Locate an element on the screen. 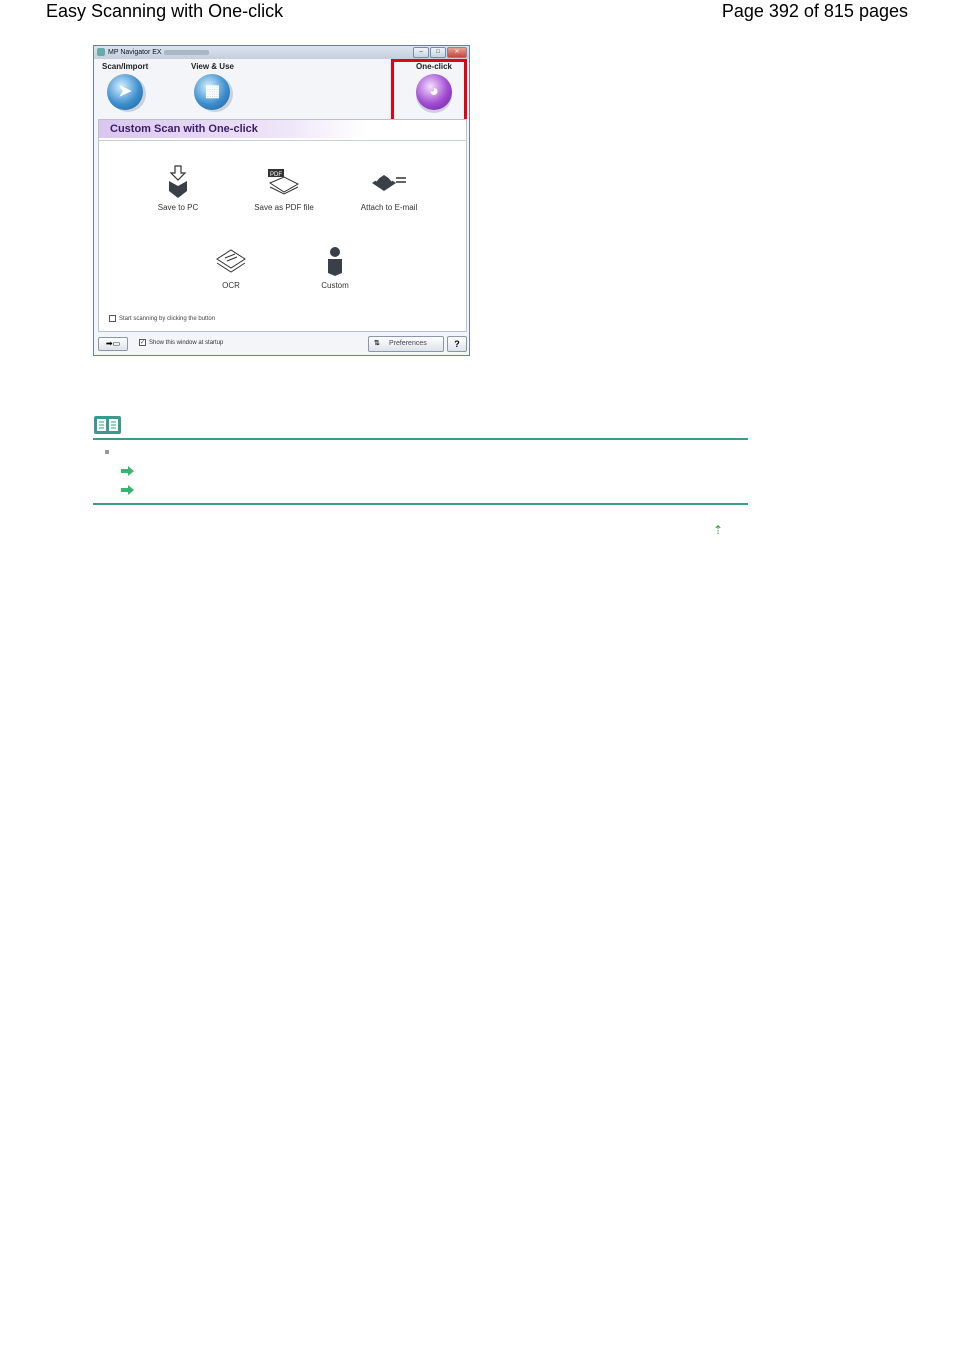 Image resolution: width=954 pixels, height=1350 pixels. start-scanning-checkbox is located at coordinates (112, 318).